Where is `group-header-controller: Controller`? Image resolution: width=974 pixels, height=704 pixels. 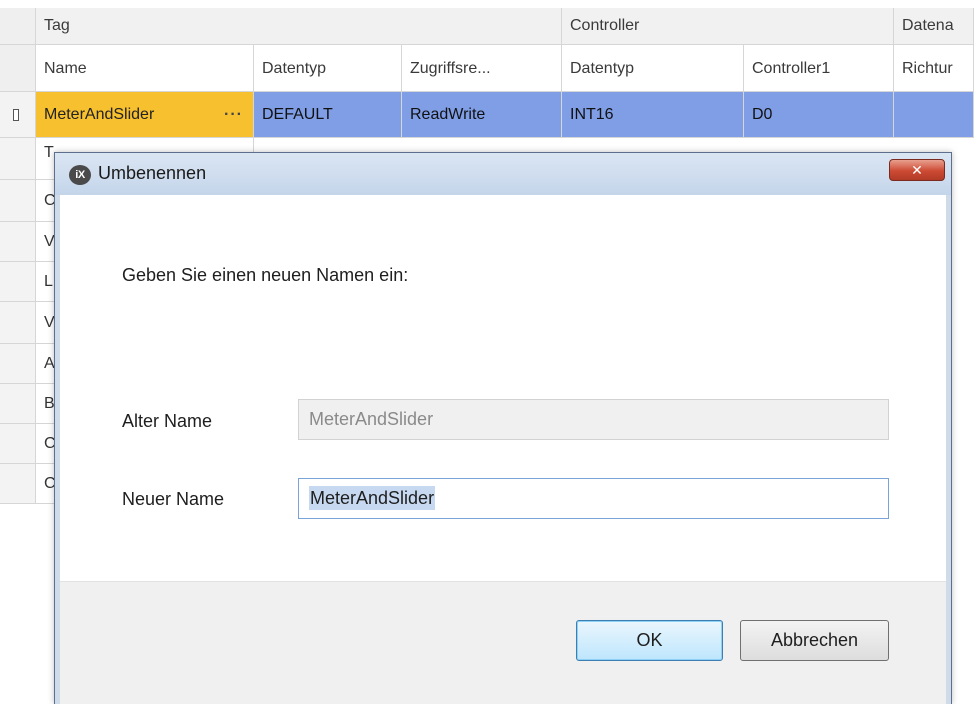 group-header-controller: Controller is located at coordinates (728, 26).